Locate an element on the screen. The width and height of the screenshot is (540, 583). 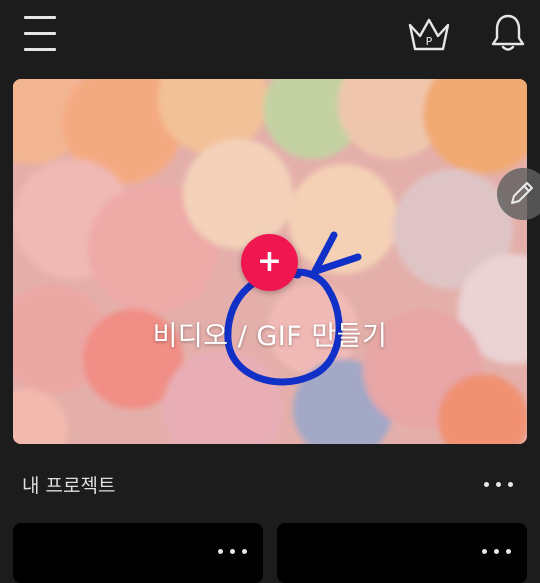
section-more-options-icon is located at coordinates (501, 485).